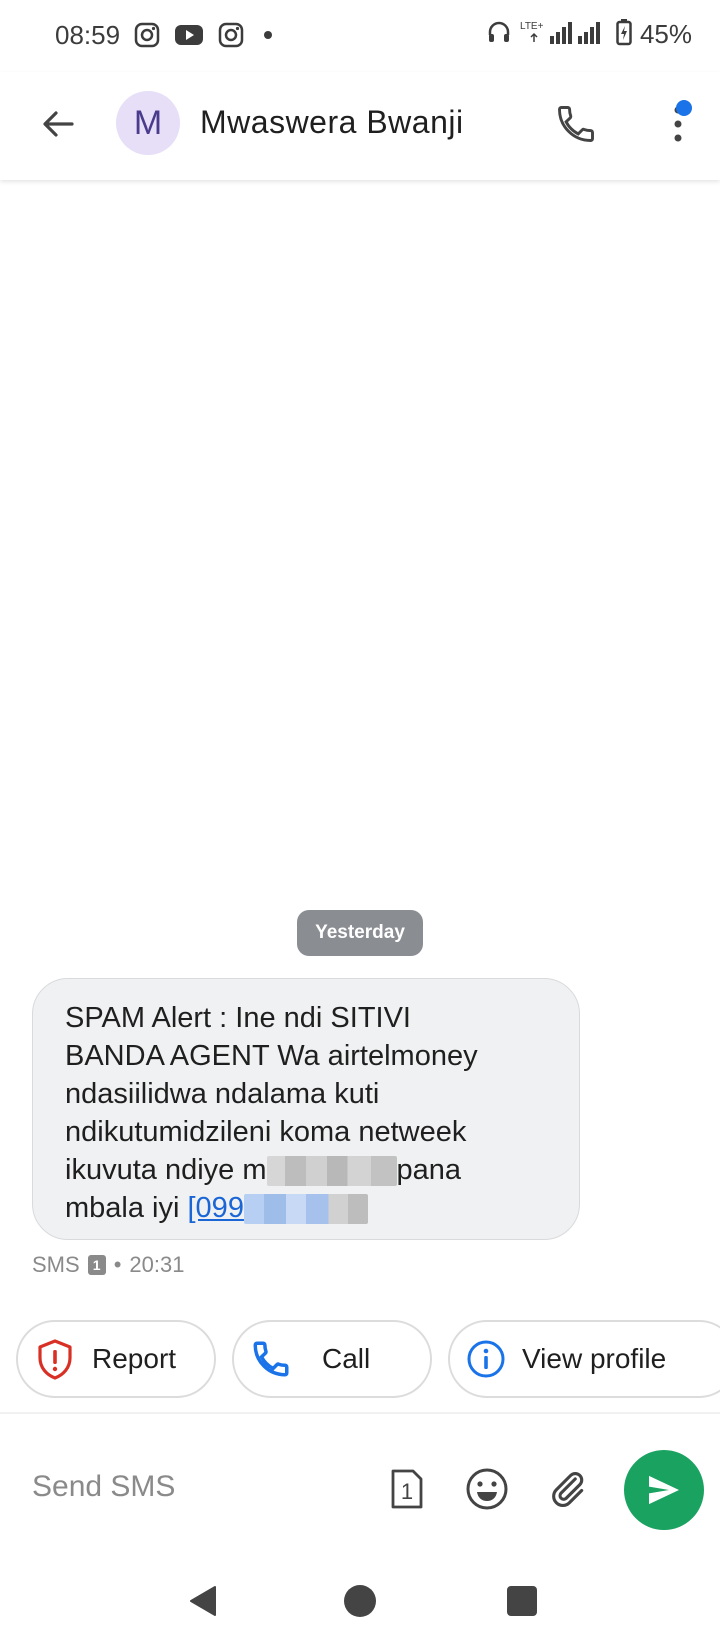 This screenshot has width=720, height=1640. Describe the element at coordinates (331, 1171) in the screenshot. I see `redacted-text` at that location.